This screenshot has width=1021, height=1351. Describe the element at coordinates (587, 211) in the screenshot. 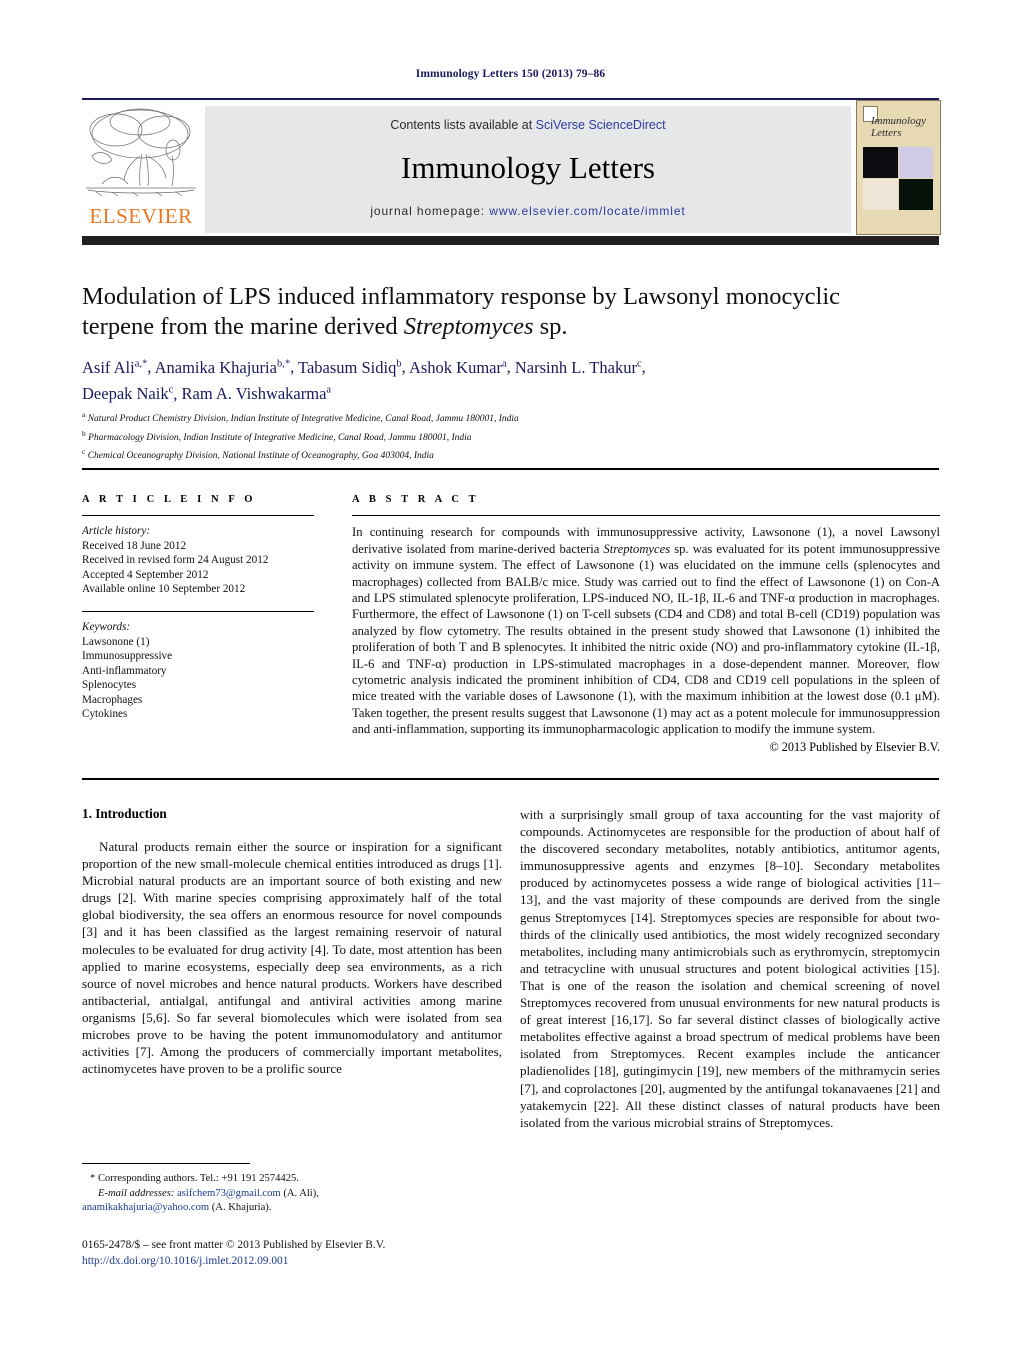

I see `journal-homepage-link: www.elsevier.com/locate/immlet` at that location.